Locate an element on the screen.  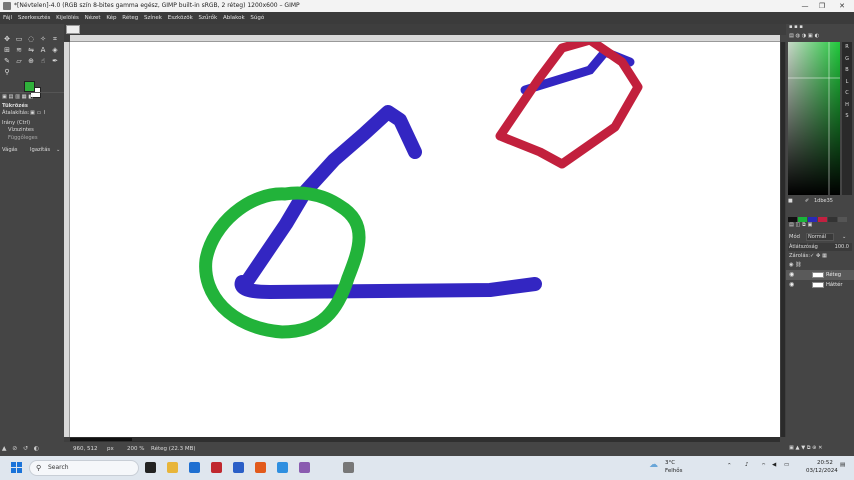
acrobat-icon is located at coordinates (216, 467).